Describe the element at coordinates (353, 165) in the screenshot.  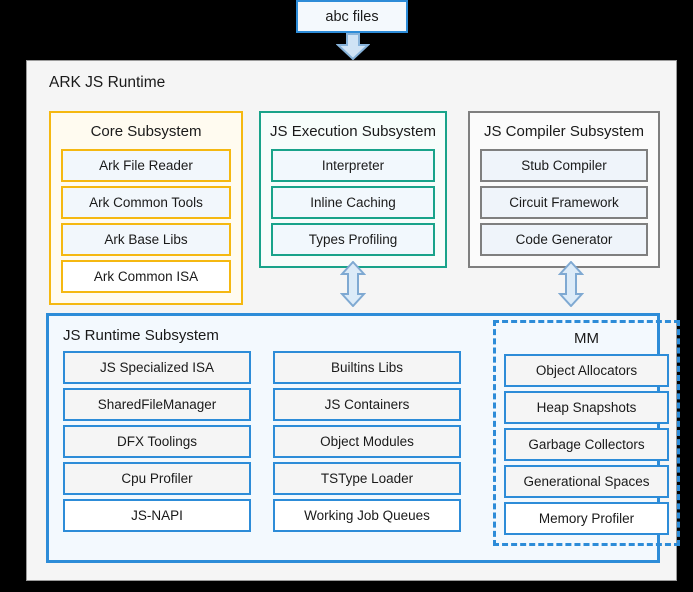
I see `item-interpreter: Interpreter` at that location.